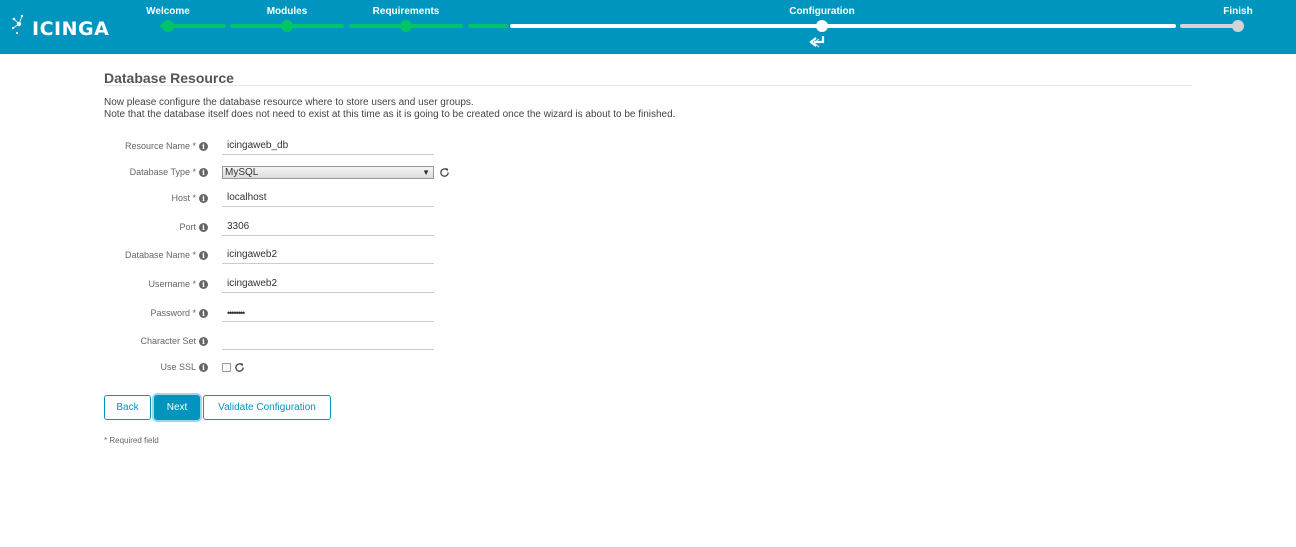 The height and width of the screenshot is (547, 1296). What do you see at coordinates (169, 172) in the screenshot?
I see `database-type-label: Database Type * i` at bounding box center [169, 172].